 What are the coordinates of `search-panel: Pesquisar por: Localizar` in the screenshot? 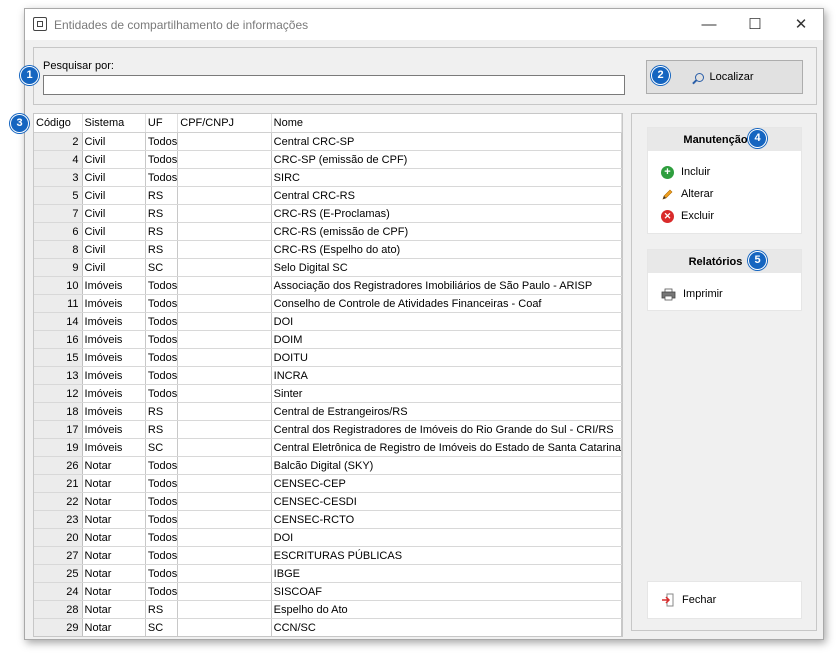 It's located at (425, 76).